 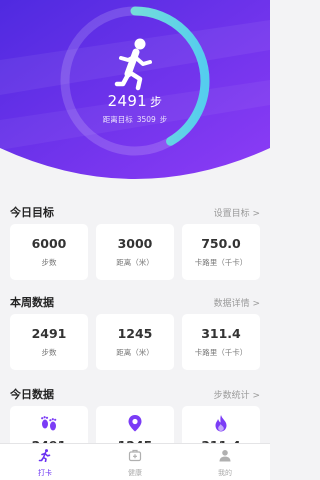 I want to click on running-icon, so click(x=45, y=456).